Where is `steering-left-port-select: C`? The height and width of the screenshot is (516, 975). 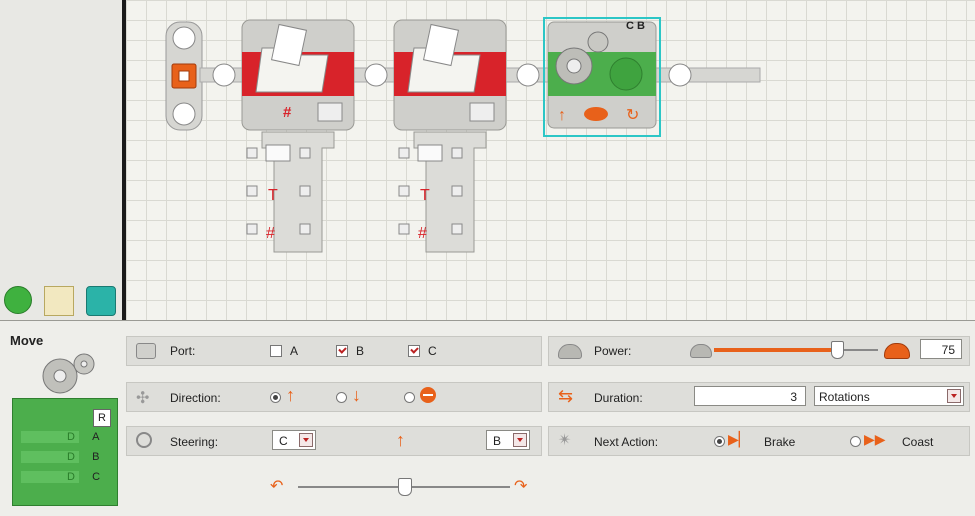 steering-left-port-select: C is located at coordinates (294, 440).